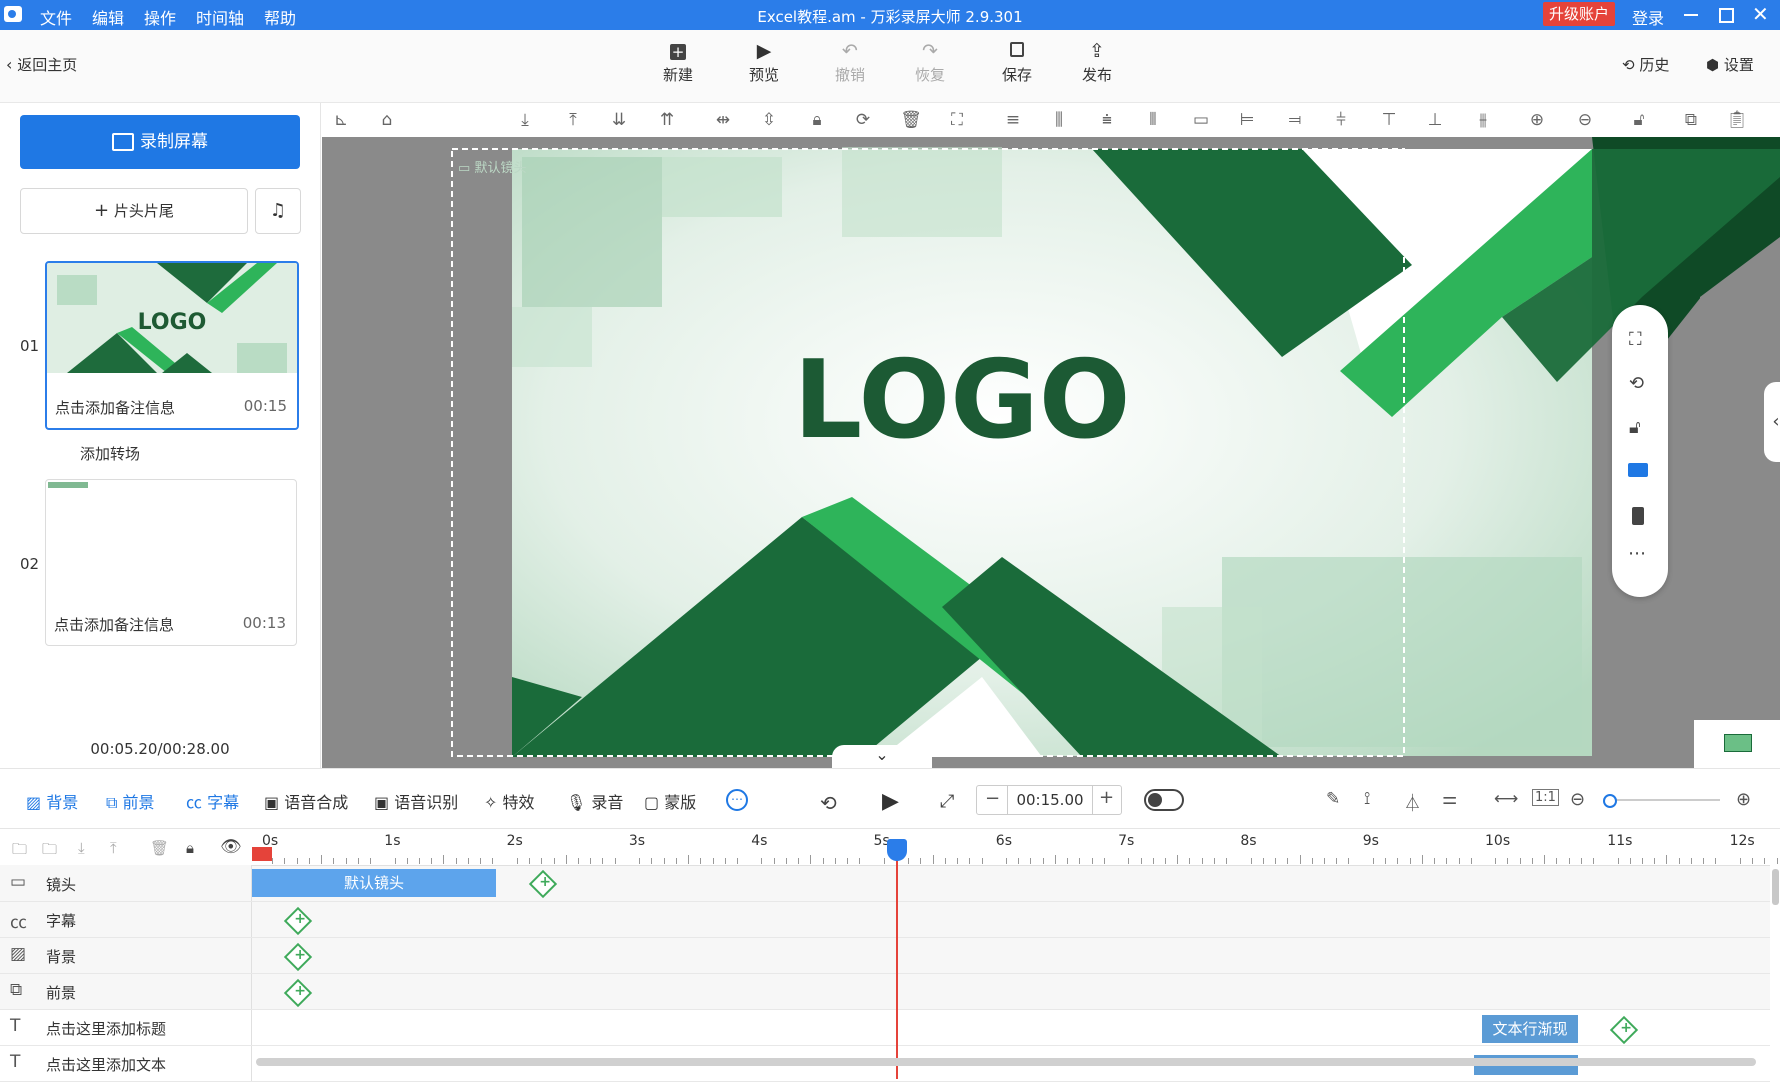  Describe the element at coordinates (723, 120) in the screenshot. I see `flip-horizontal-icon: ⇹` at that location.